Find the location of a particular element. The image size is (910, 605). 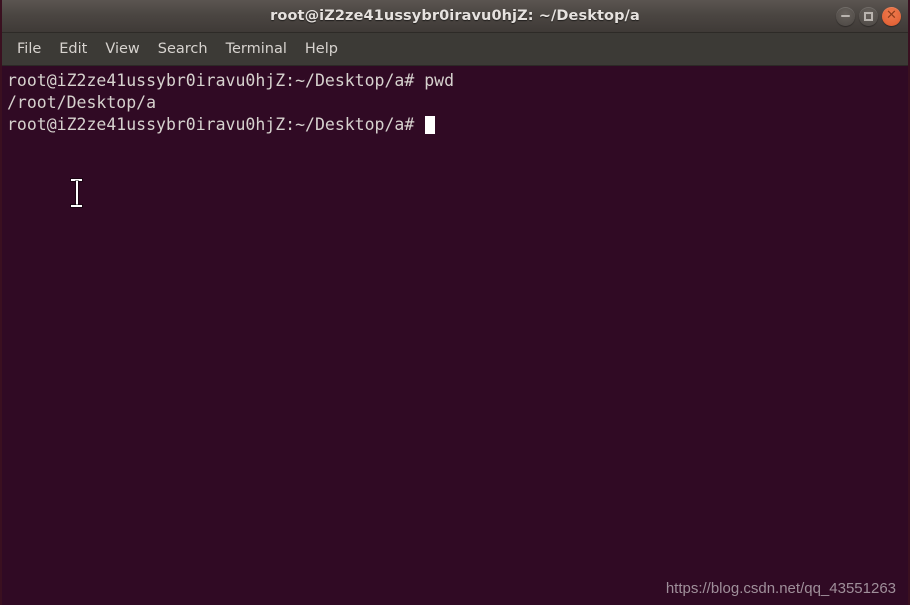

maximize-icon is located at coordinates (868, 16).